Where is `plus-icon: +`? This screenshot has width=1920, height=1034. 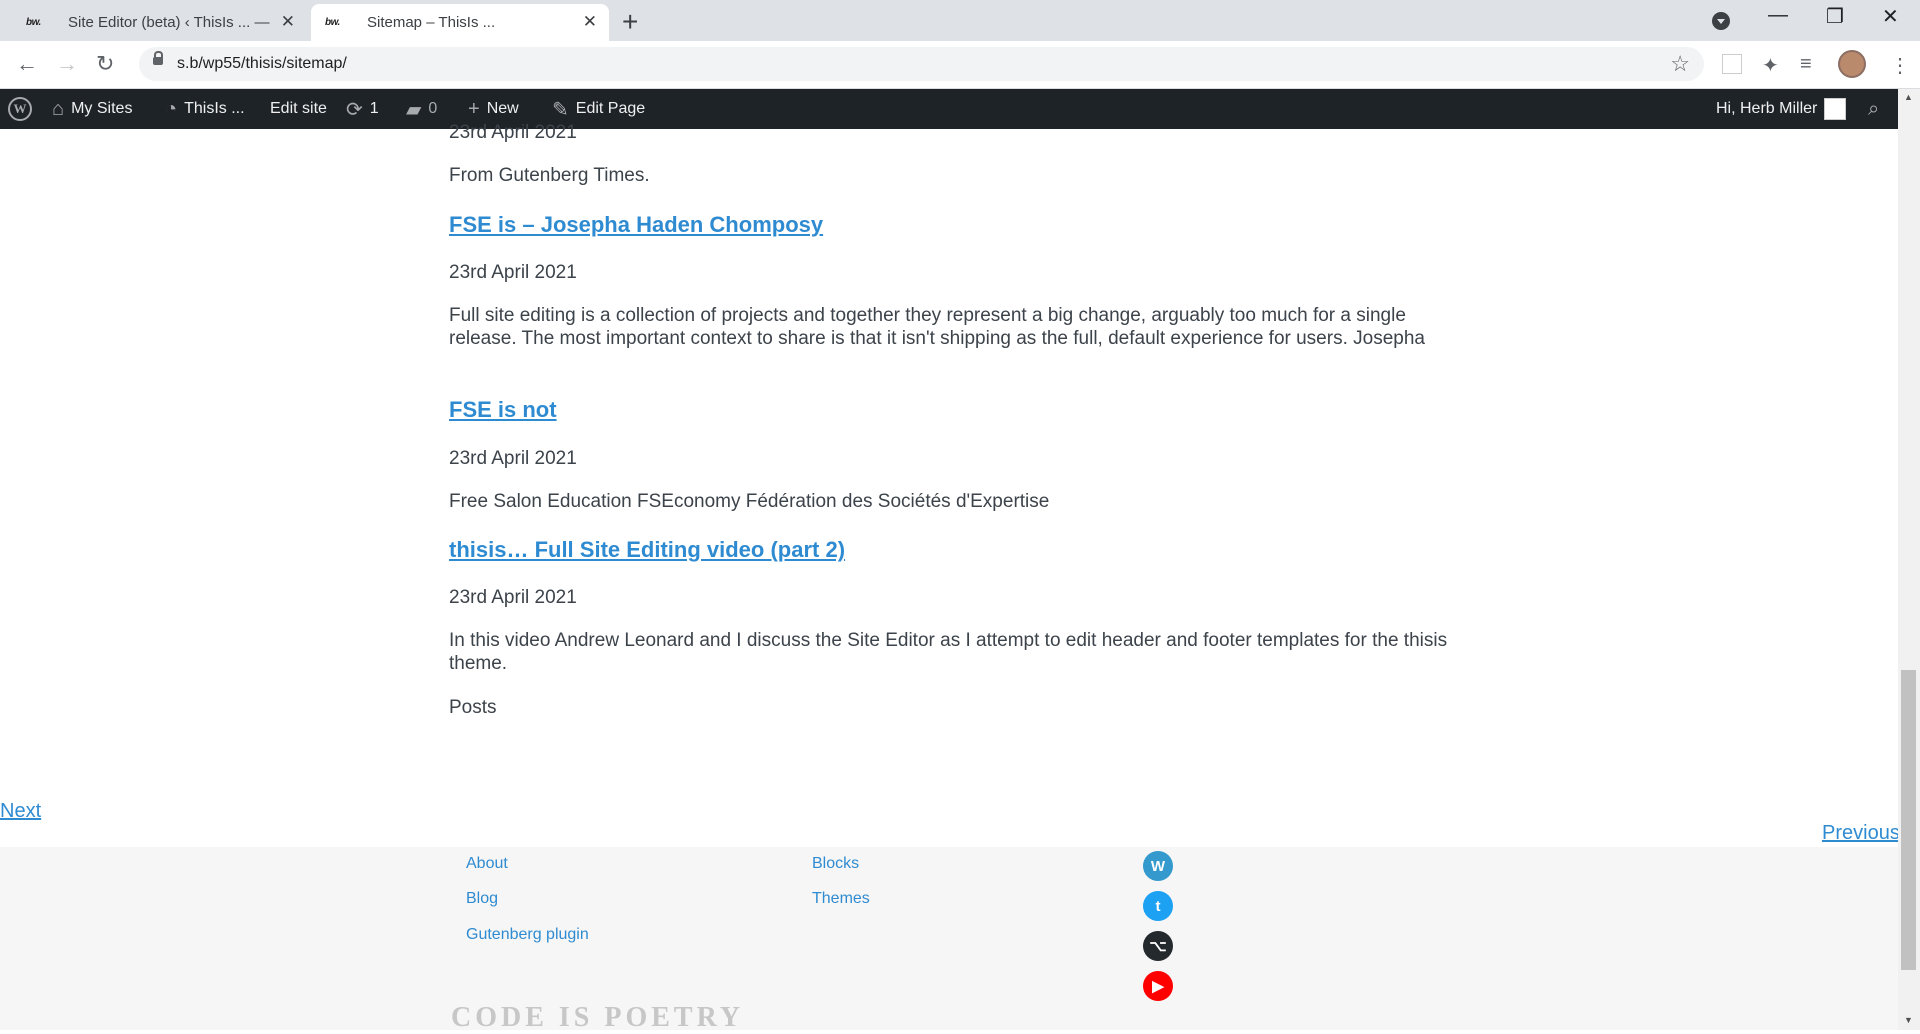
plus-icon: + is located at coordinates (474, 108).